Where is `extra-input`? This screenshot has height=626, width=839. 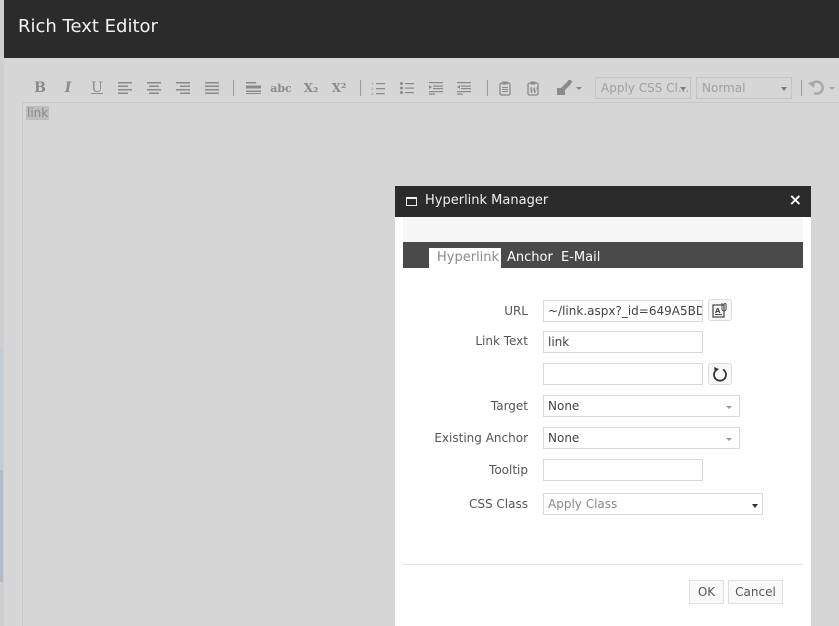
extra-input is located at coordinates (623, 374).